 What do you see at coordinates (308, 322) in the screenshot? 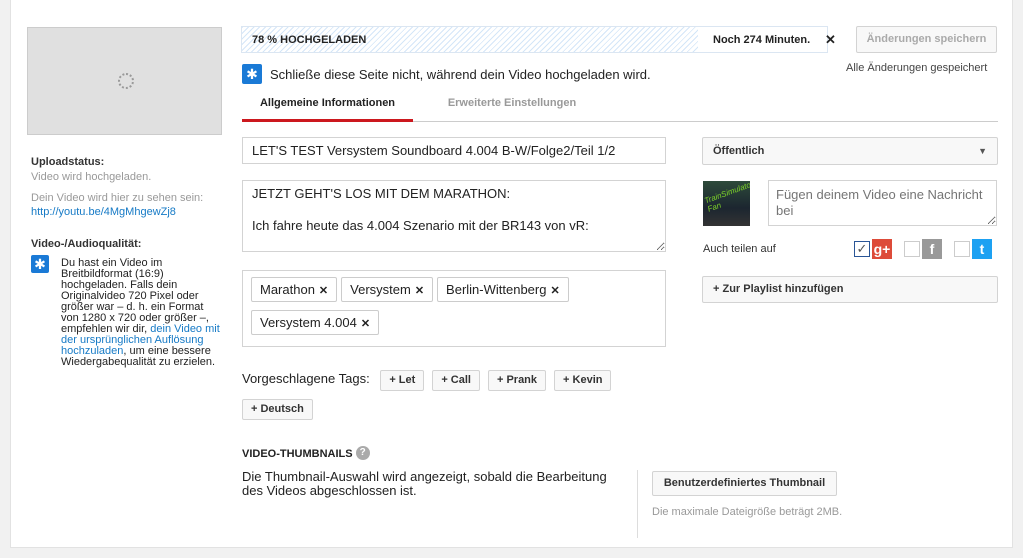
I see `tag-label: Versystem 4.004` at bounding box center [308, 322].